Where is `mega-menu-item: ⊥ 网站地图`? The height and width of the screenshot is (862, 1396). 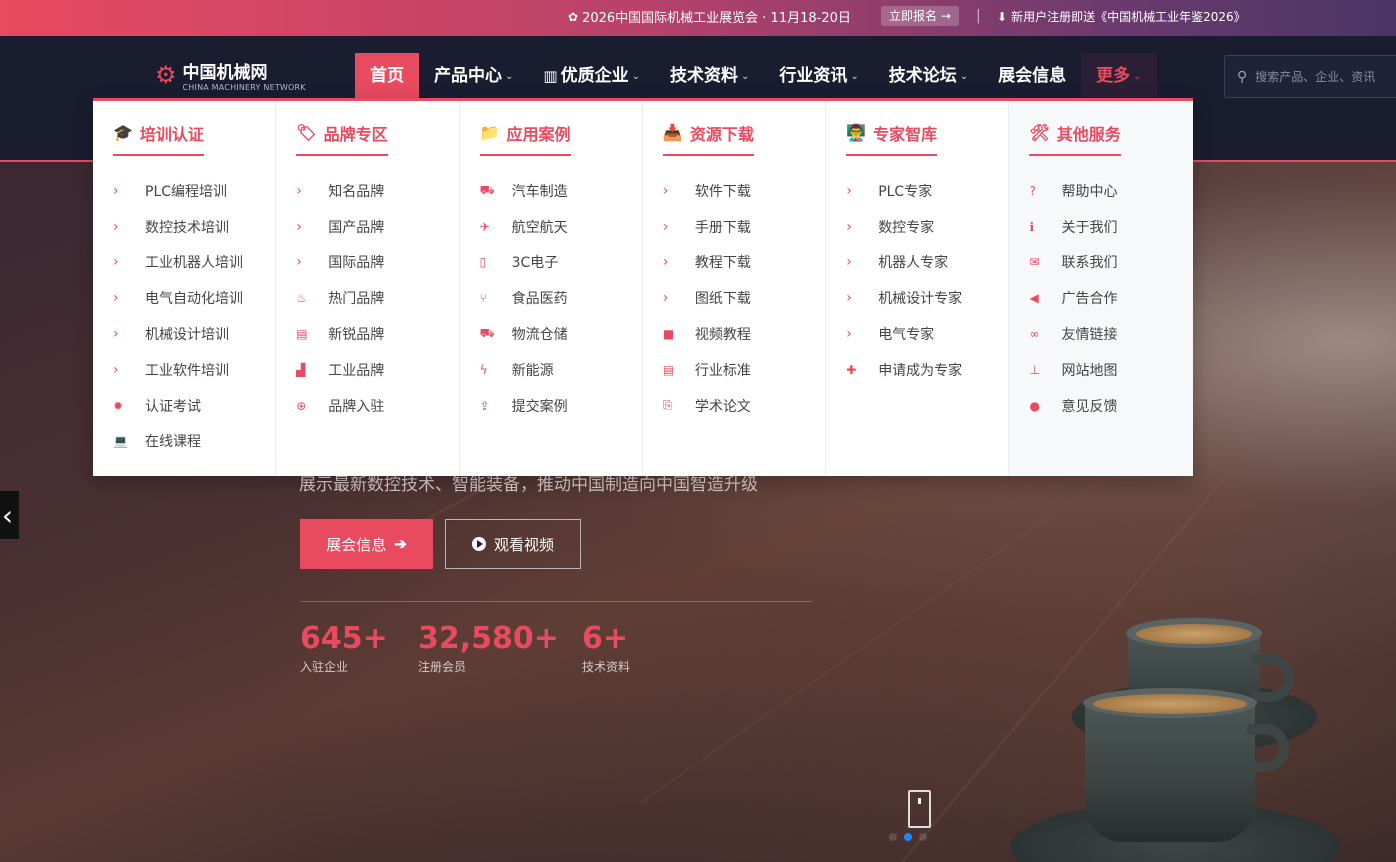 mega-menu-item: ⊥ 网站地图 is located at coordinates (1110, 370).